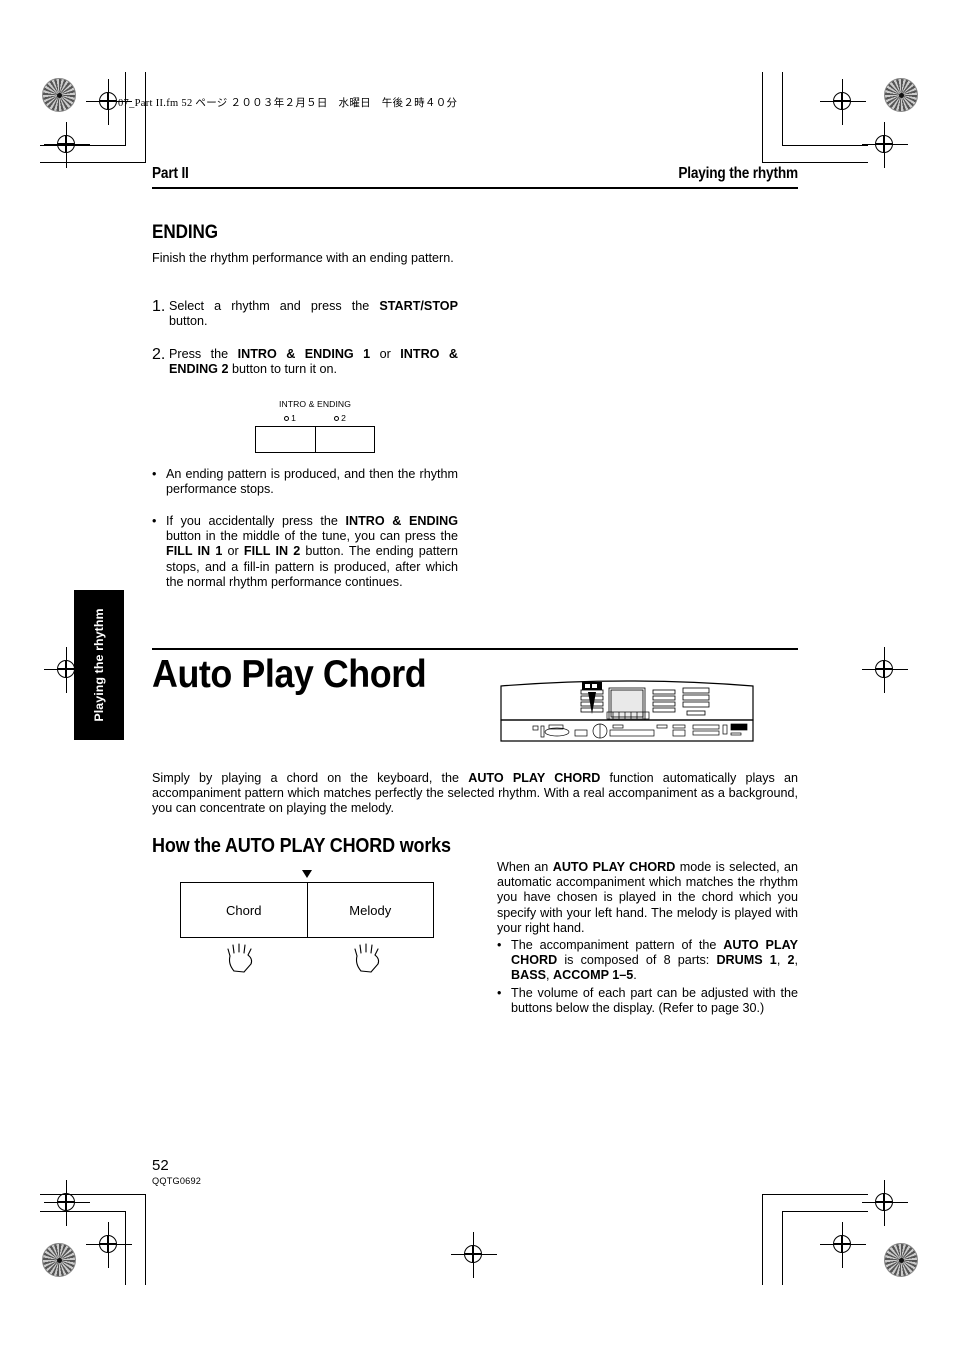 The height and width of the screenshot is (1351, 954). Describe the element at coordinates (475, 649) in the screenshot. I see `auto-play-chord-rule` at that location.